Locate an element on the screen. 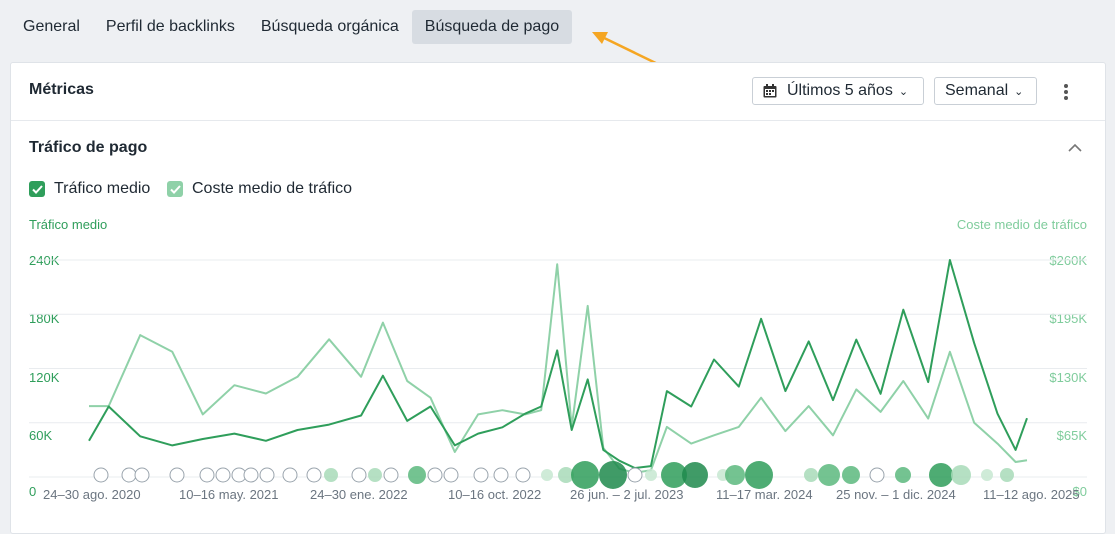 The width and height of the screenshot is (1115, 534). tab-paid-search: Búsqueda de pago is located at coordinates (492, 27).